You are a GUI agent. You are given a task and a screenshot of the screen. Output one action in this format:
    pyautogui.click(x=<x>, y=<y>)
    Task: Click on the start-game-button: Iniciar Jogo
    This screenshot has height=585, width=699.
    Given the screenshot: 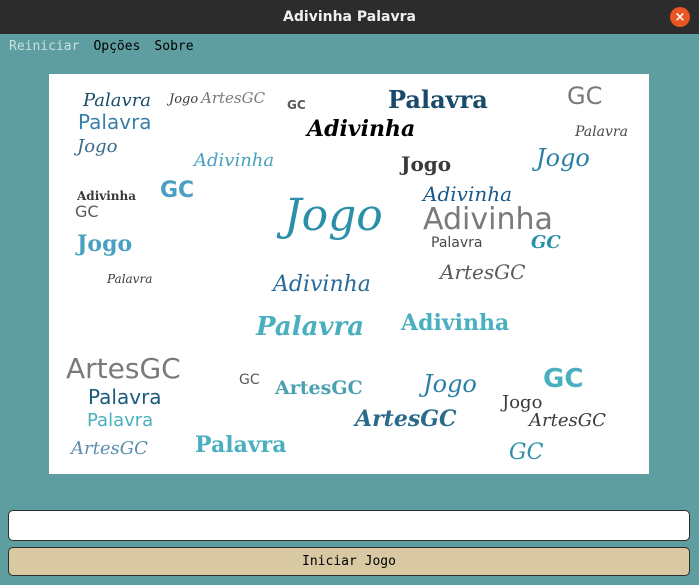 What is the action you would take?
    pyautogui.click(x=349, y=561)
    